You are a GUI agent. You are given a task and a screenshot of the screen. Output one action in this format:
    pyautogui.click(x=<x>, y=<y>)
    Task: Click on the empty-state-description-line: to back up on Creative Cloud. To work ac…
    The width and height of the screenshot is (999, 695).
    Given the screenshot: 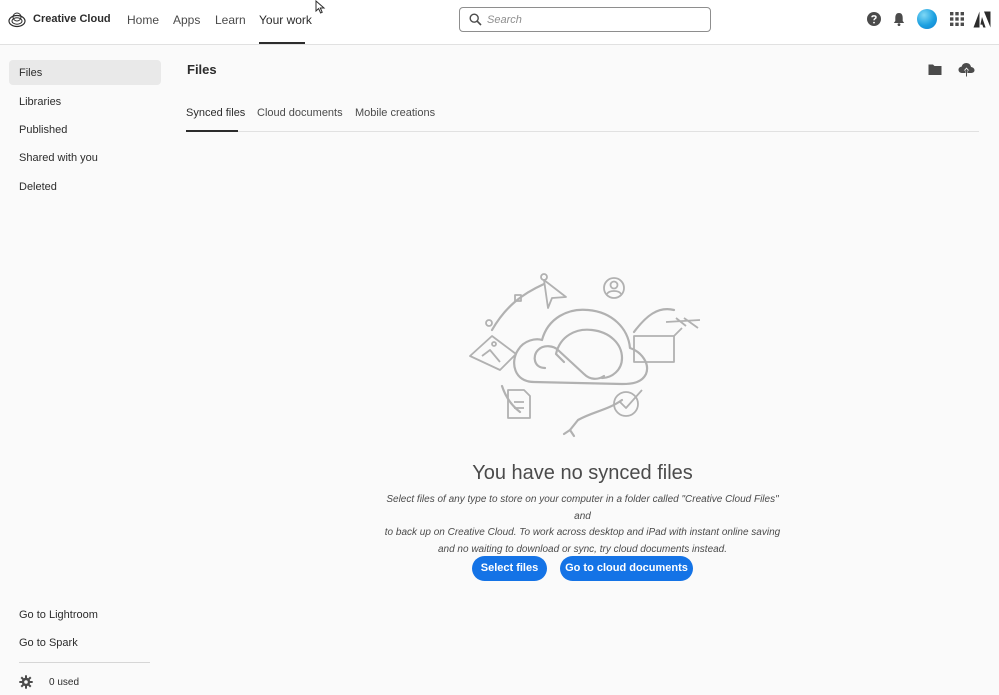 What is the action you would take?
    pyautogui.click(x=582, y=532)
    